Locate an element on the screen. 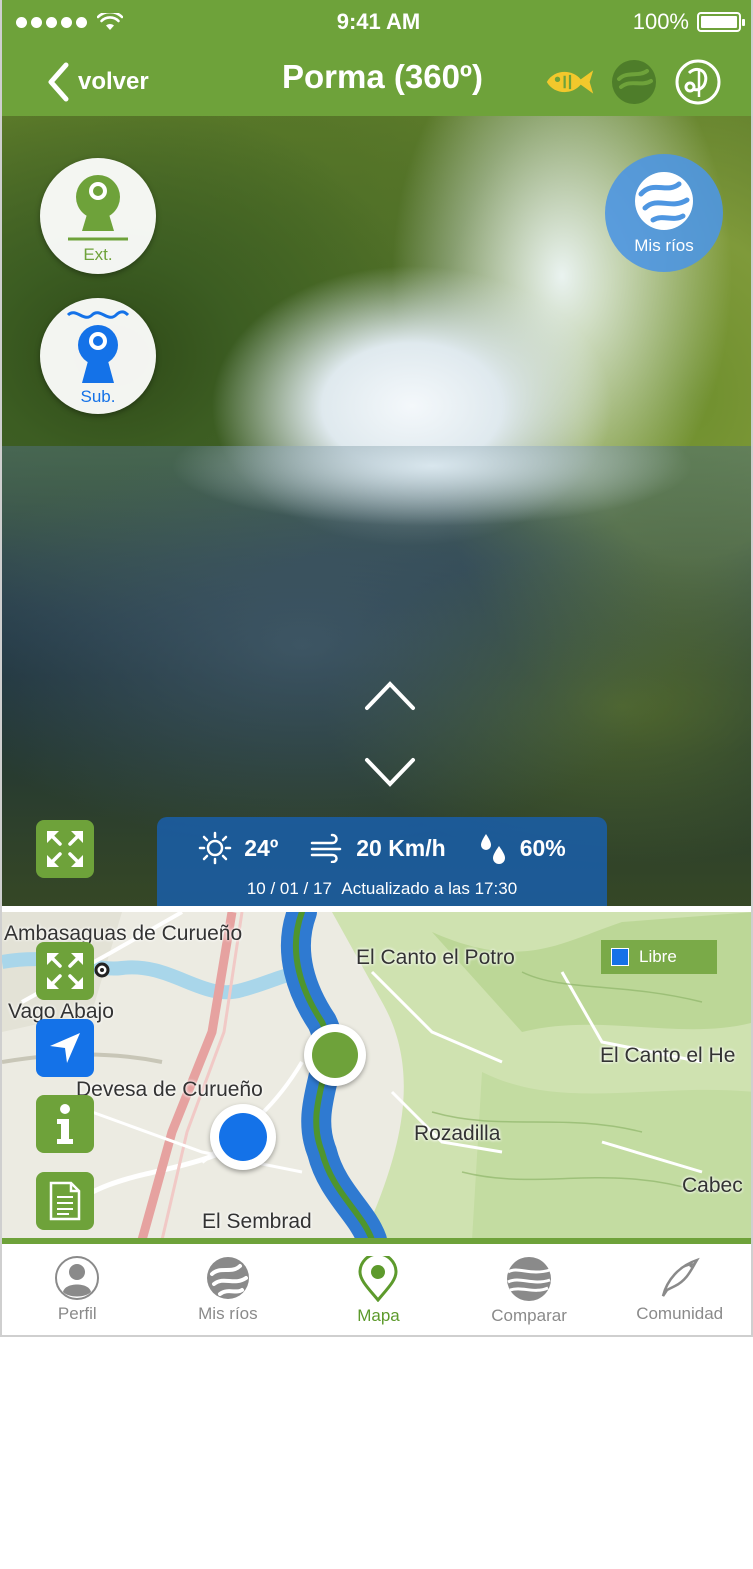 The width and height of the screenshot is (753, 1569). back-button: volver is located at coordinates (97, 82).